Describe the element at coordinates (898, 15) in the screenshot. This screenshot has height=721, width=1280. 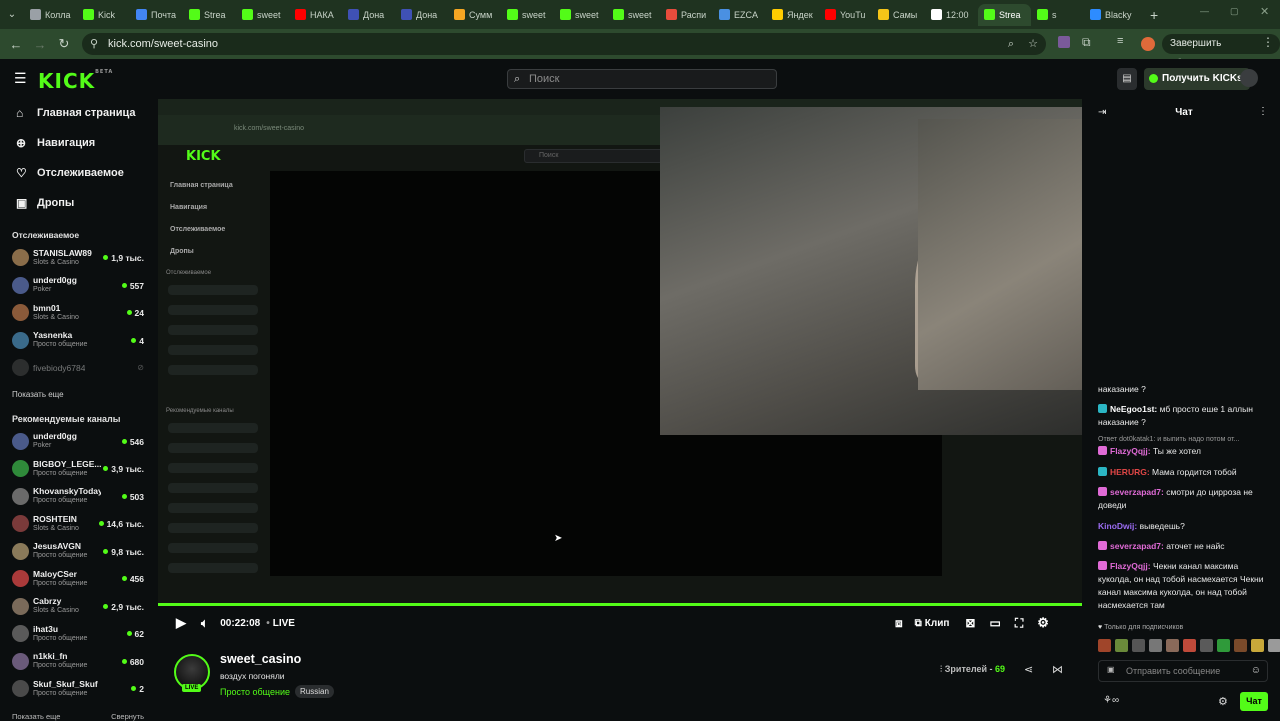
I see `browser-tab: Самы` at that location.